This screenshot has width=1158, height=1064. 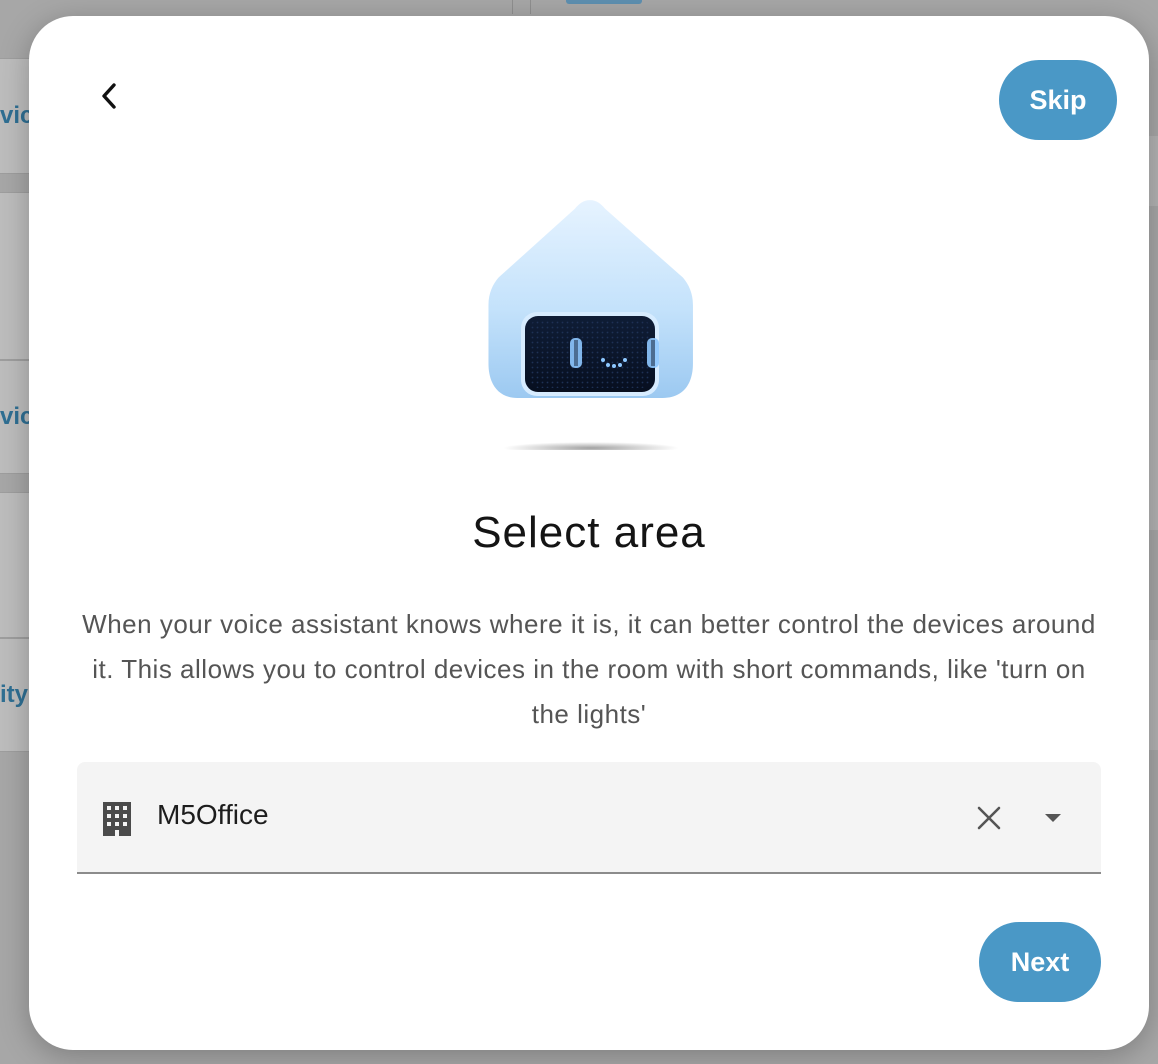 What do you see at coordinates (14, 694) in the screenshot?
I see `background-label: ity` at bounding box center [14, 694].